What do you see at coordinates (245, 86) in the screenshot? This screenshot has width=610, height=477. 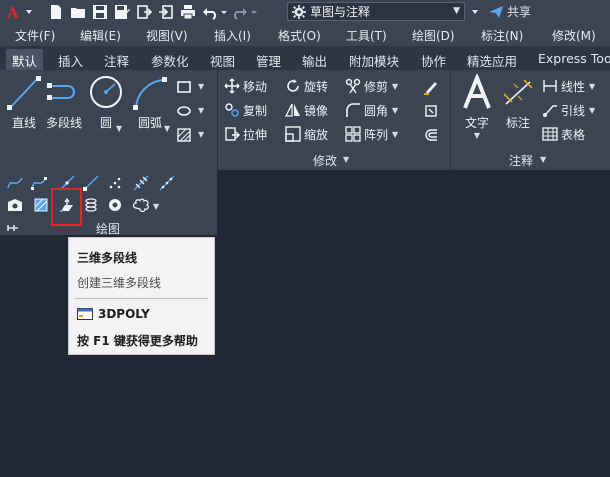 I see `move-button: 移动` at bounding box center [245, 86].